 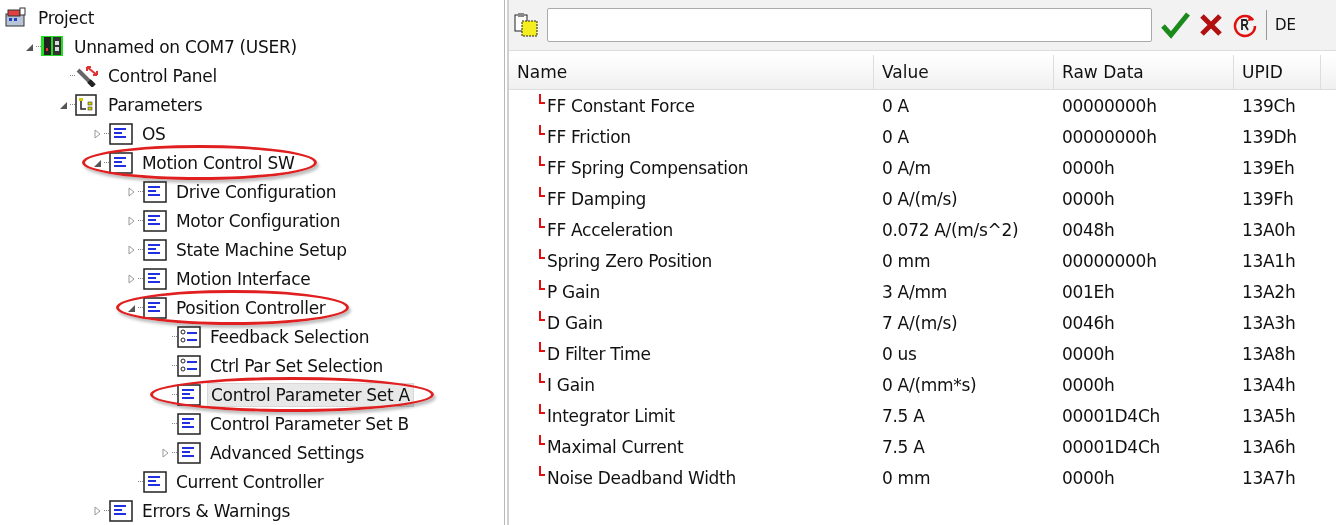 What do you see at coordinates (571, 384) in the screenshot?
I see `table-cell: I Gain` at bounding box center [571, 384].